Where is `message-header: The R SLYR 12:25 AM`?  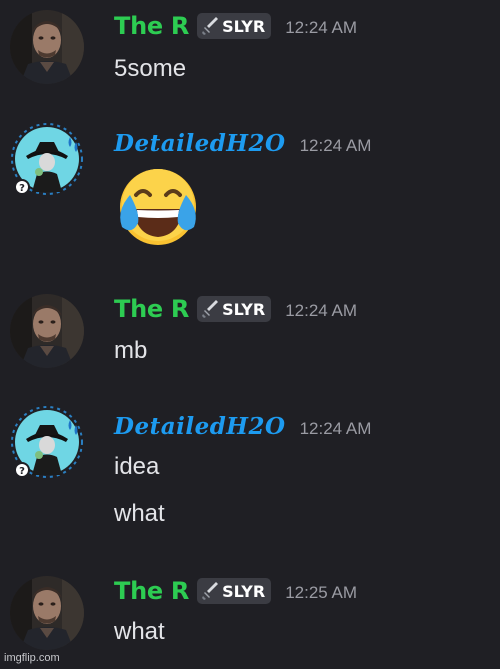
message-header: The R SLYR 12:25 AM is located at coordinates (235, 591).